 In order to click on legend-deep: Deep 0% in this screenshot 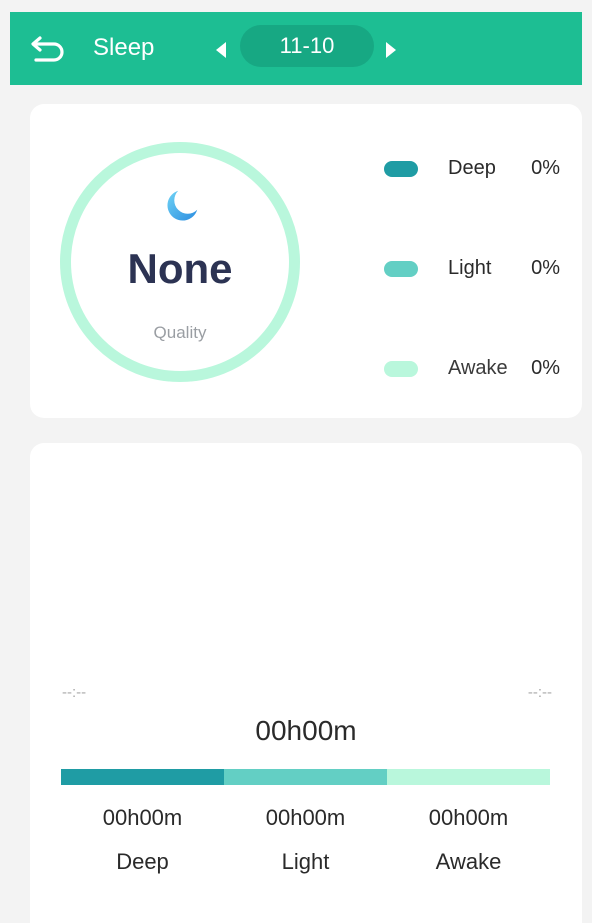, I will do `click(479, 169)`.